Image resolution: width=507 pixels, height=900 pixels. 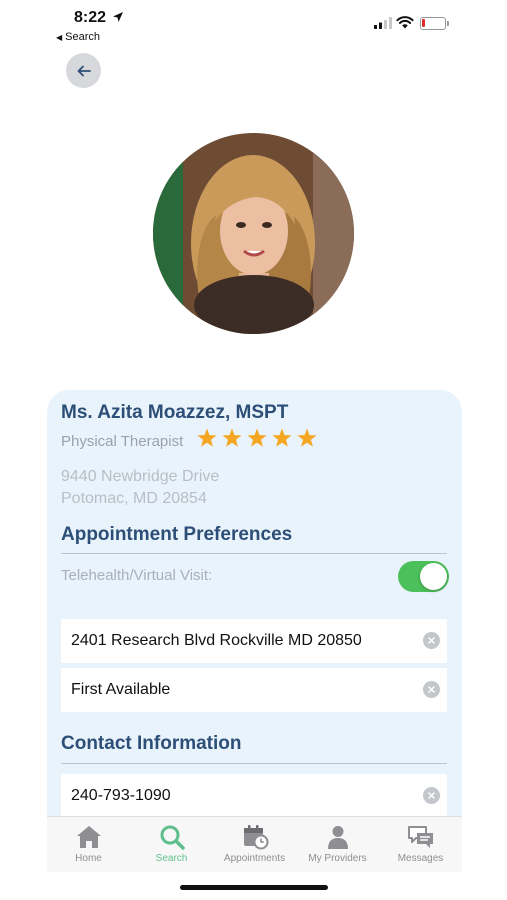 I want to click on tab-label: Home, so click(x=88, y=858).